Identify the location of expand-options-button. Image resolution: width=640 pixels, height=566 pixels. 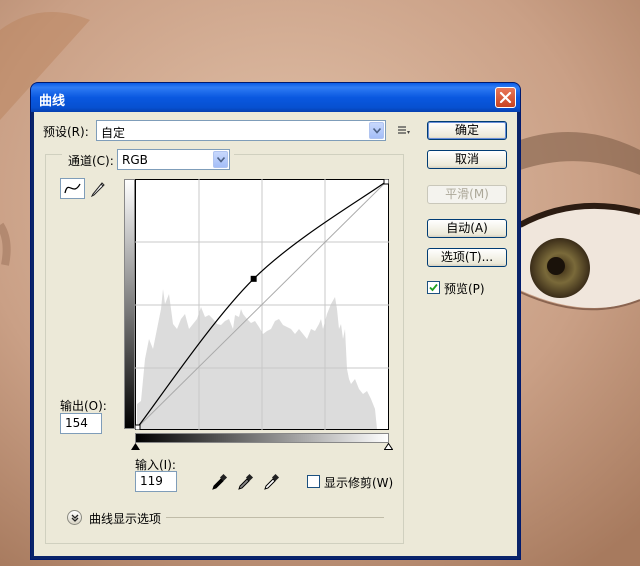
(74, 517).